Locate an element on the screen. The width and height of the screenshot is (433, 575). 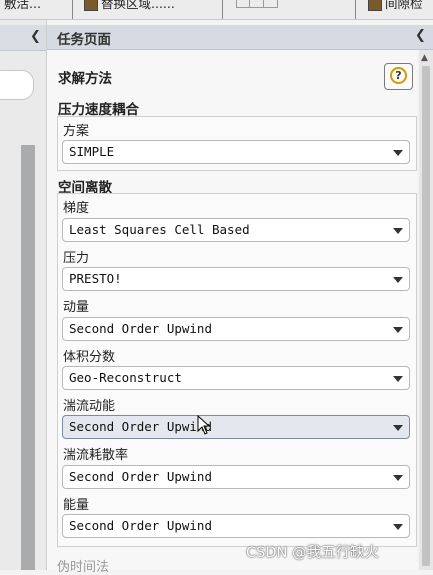
turbulent-kinetic-energy-dropdown: Second Order Upwind is located at coordinates (236, 427).